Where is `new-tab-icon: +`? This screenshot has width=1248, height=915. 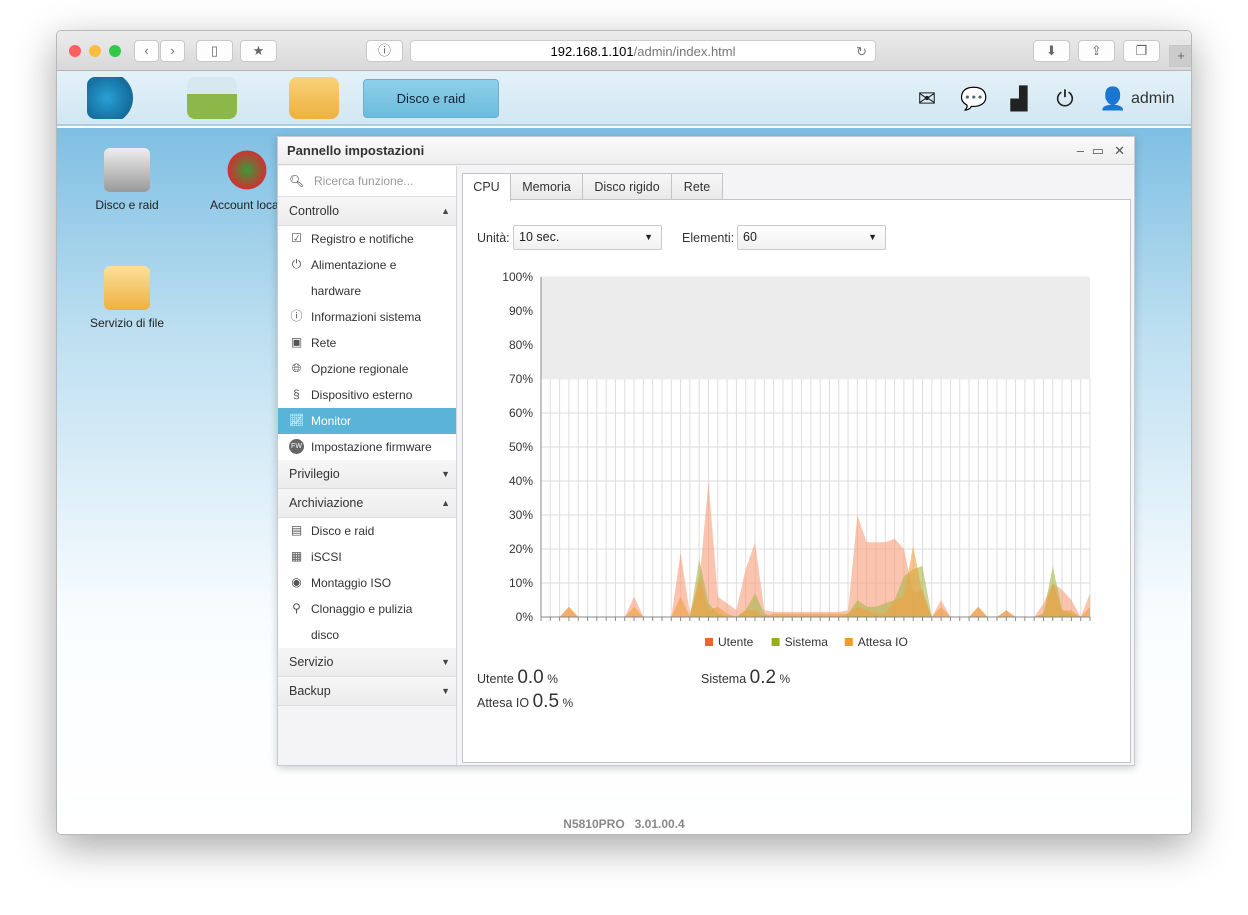 new-tab-icon: + is located at coordinates (1180, 56).